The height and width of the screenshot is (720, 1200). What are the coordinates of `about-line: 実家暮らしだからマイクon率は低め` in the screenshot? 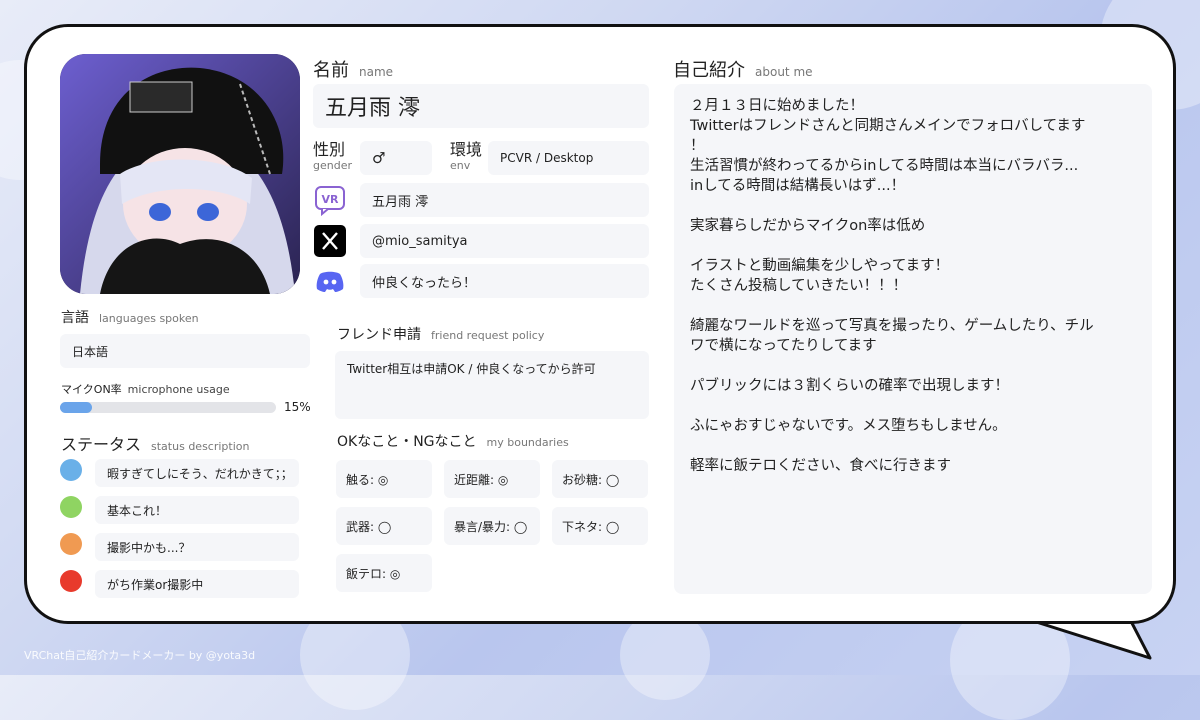 It's located at (808, 226).